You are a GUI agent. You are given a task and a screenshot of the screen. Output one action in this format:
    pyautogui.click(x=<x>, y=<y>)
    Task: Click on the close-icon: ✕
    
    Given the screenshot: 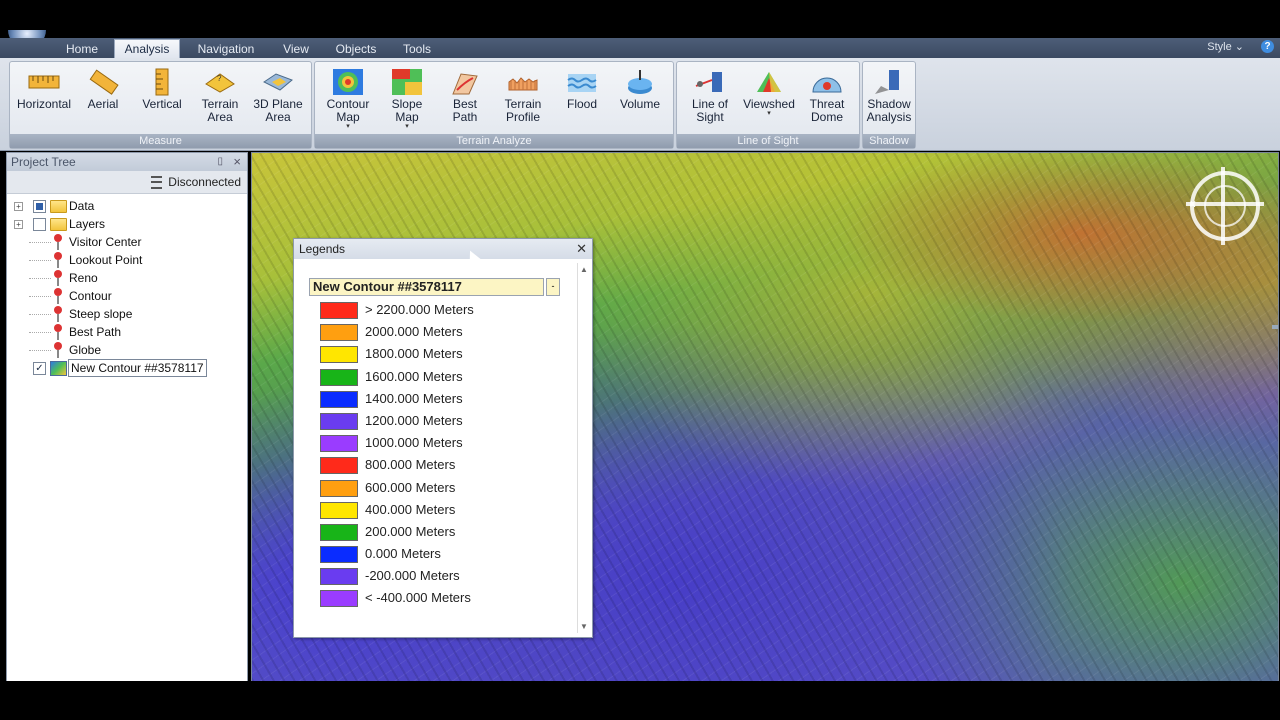 What is the action you would take?
    pyautogui.click(x=581, y=249)
    